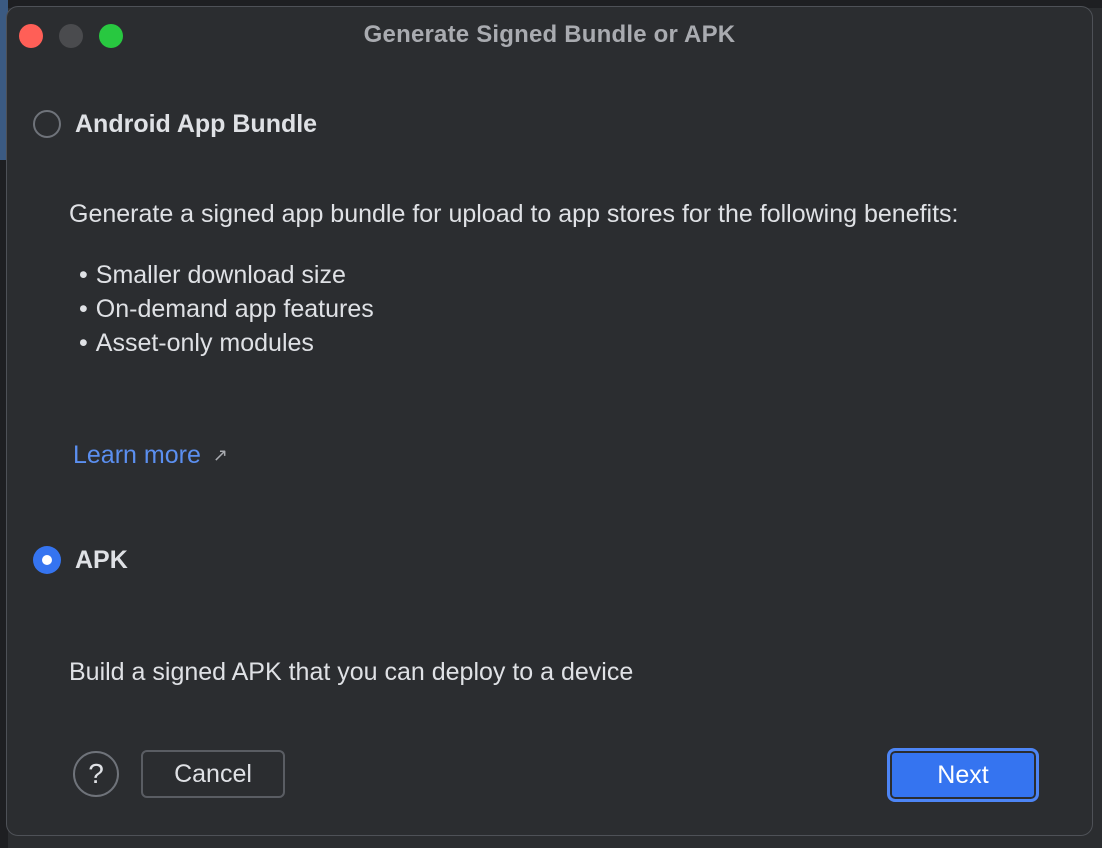 Image resolution: width=1102 pixels, height=848 pixels. I want to click on cancel-button: Cancel, so click(213, 774).